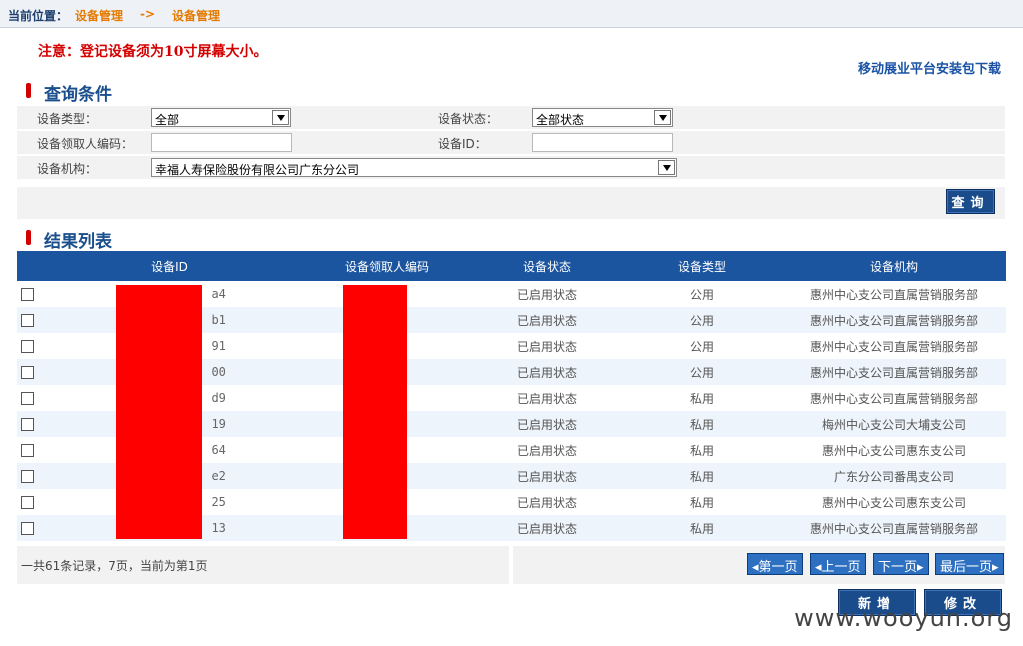 The width and height of the screenshot is (1023, 646). I want to click on pagination-info: 一共61条记录，7页，当前为第1页, so click(114, 566).